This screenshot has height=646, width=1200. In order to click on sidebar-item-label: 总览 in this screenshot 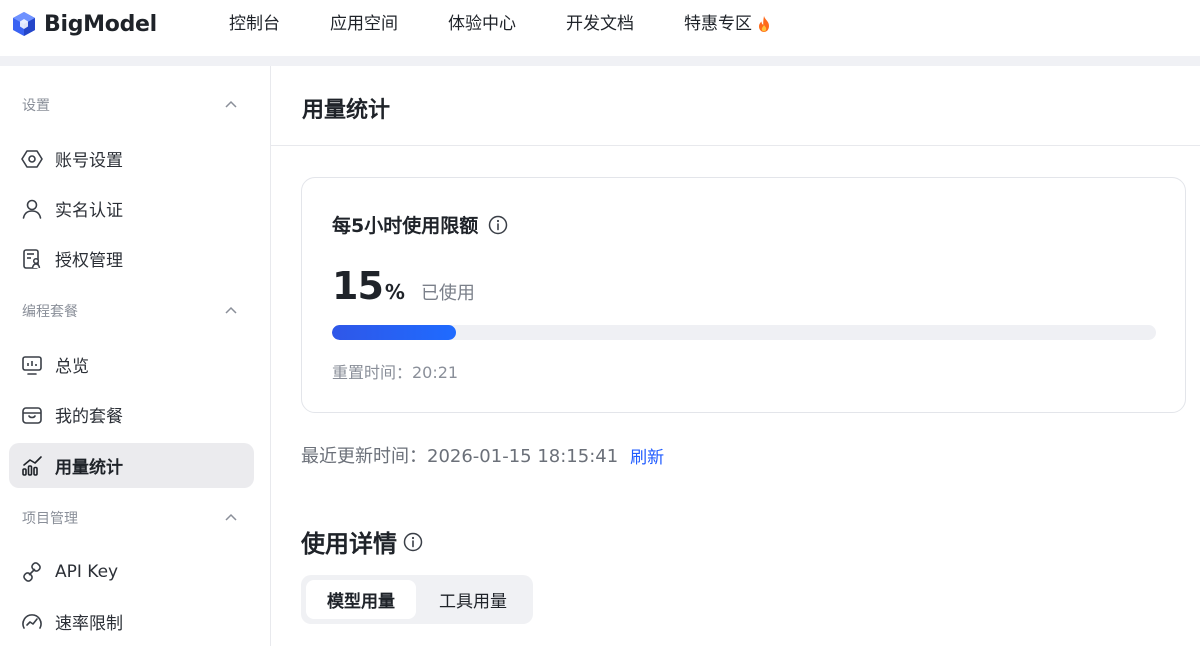, I will do `click(72, 367)`.